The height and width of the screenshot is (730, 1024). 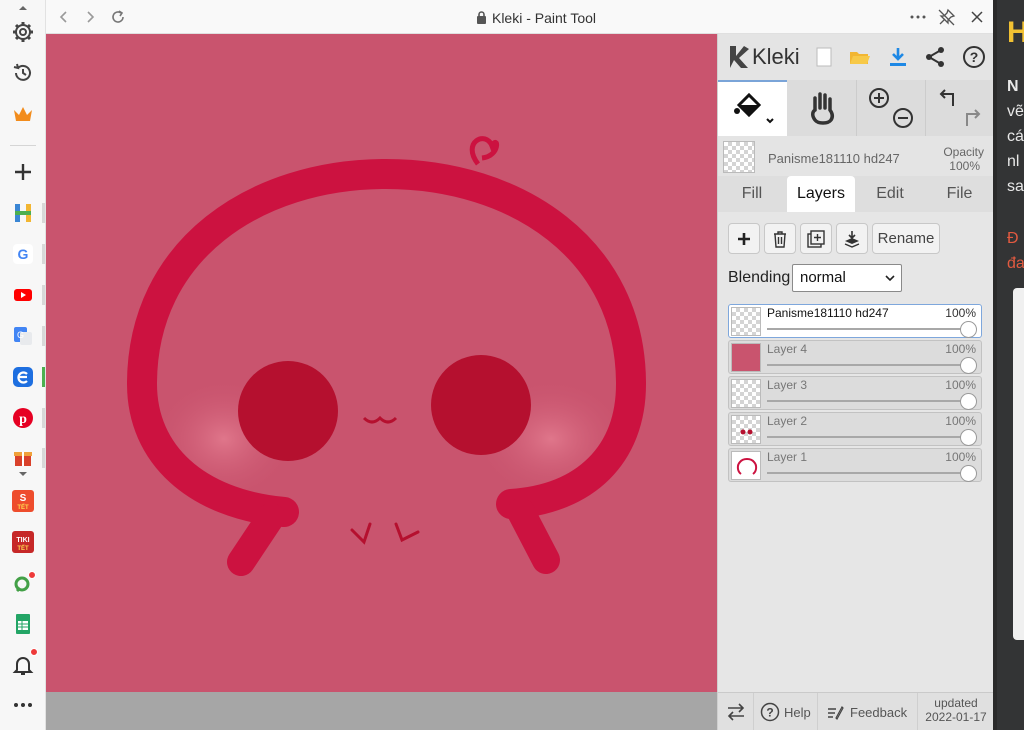 I want to click on page-card, so click(x=1018, y=464).